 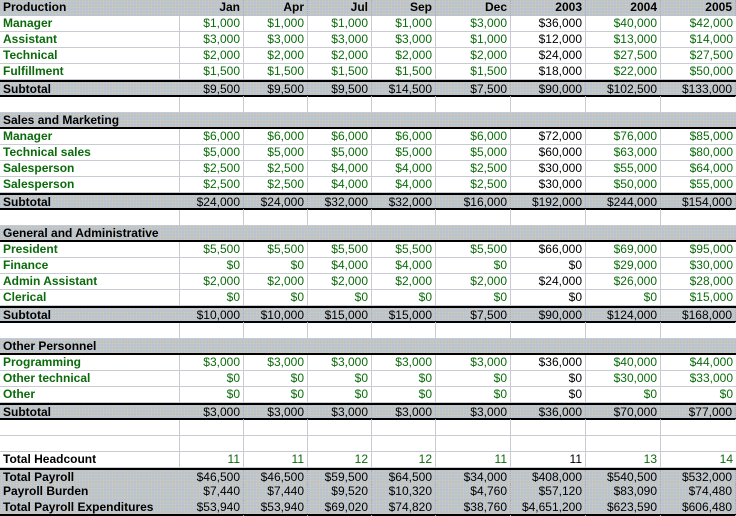 I want to click on value-cell: $606,480, so click(x=698, y=508).